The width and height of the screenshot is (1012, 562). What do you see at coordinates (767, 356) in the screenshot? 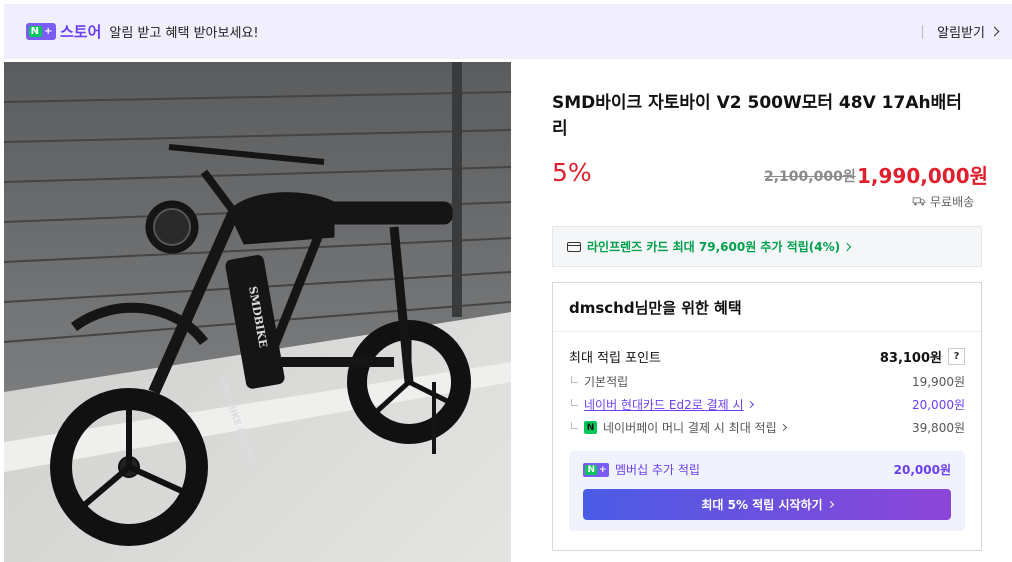
I see `max-points-row: 최대 적립 포인트 83,100원 ?` at bounding box center [767, 356].